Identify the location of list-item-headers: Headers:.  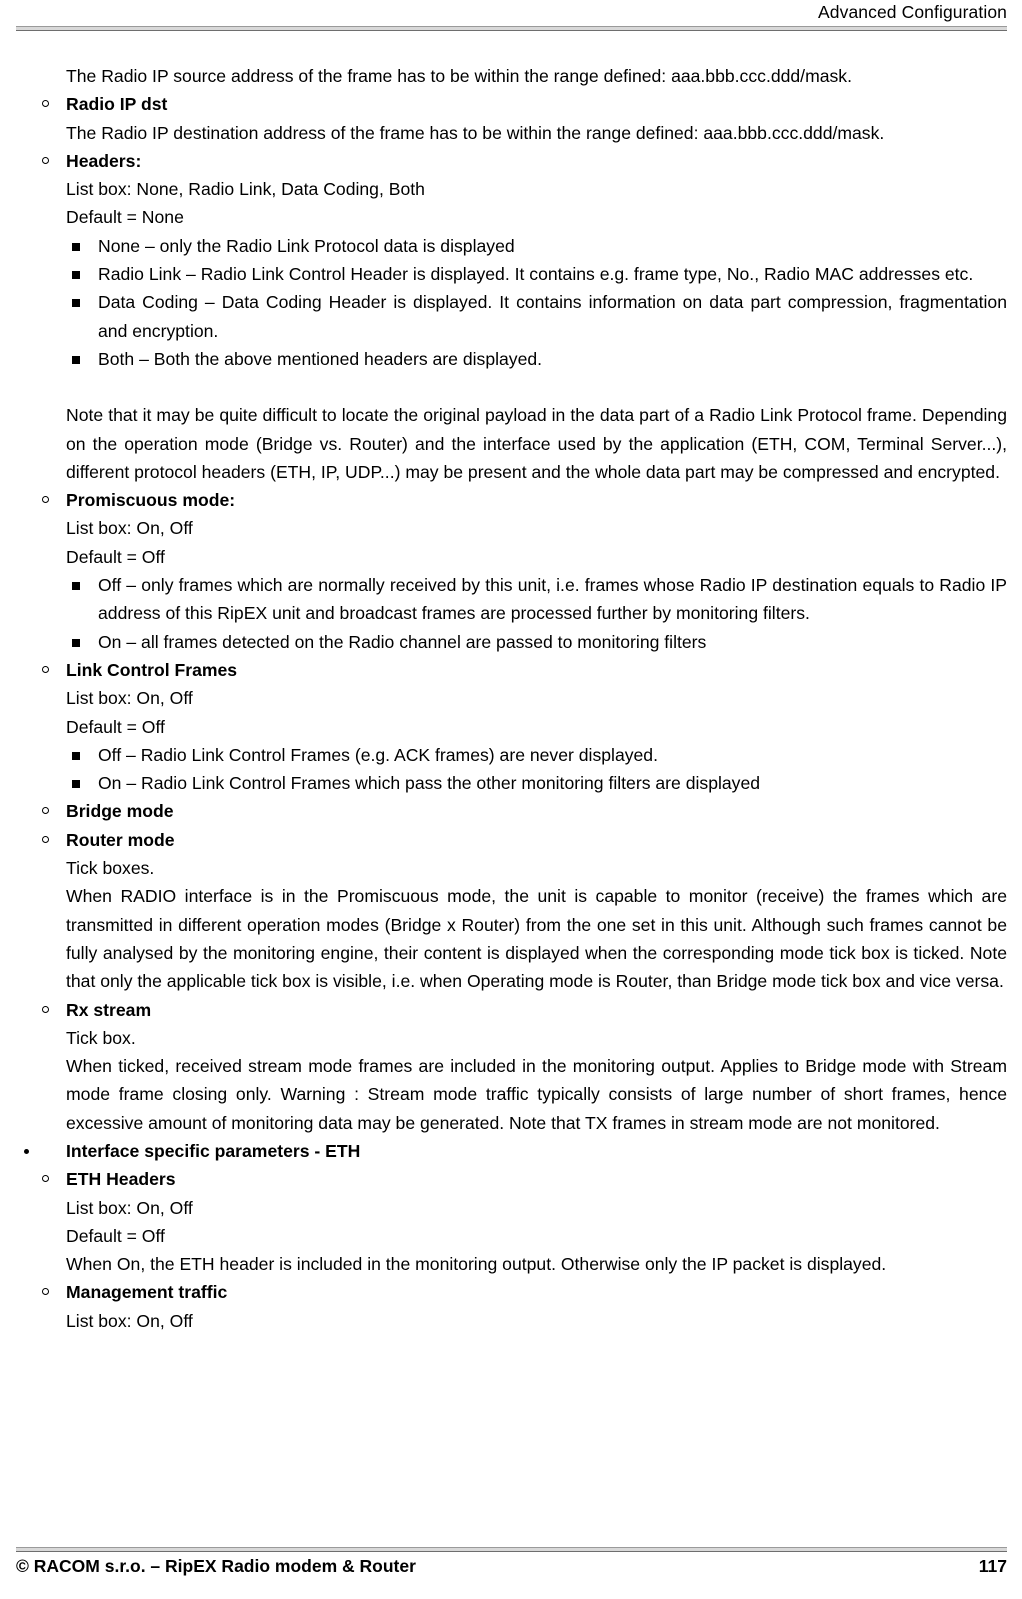
(511, 161).